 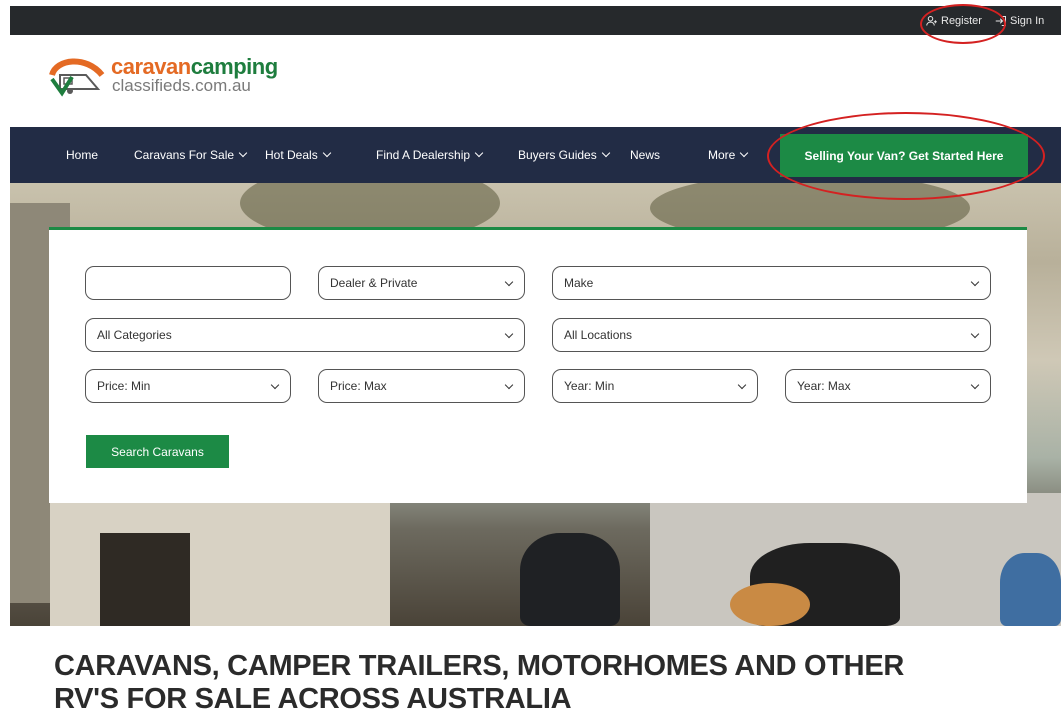 What do you see at coordinates (77, 77) in the screenshot?
I see `caravan-logo-icon` at bounding box center [77, 77].